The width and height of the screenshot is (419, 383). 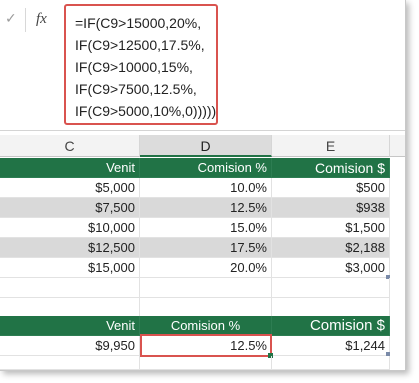 I want to click on formula-line: =IF(C9>15000,20%,, so click(x=138, y=23).